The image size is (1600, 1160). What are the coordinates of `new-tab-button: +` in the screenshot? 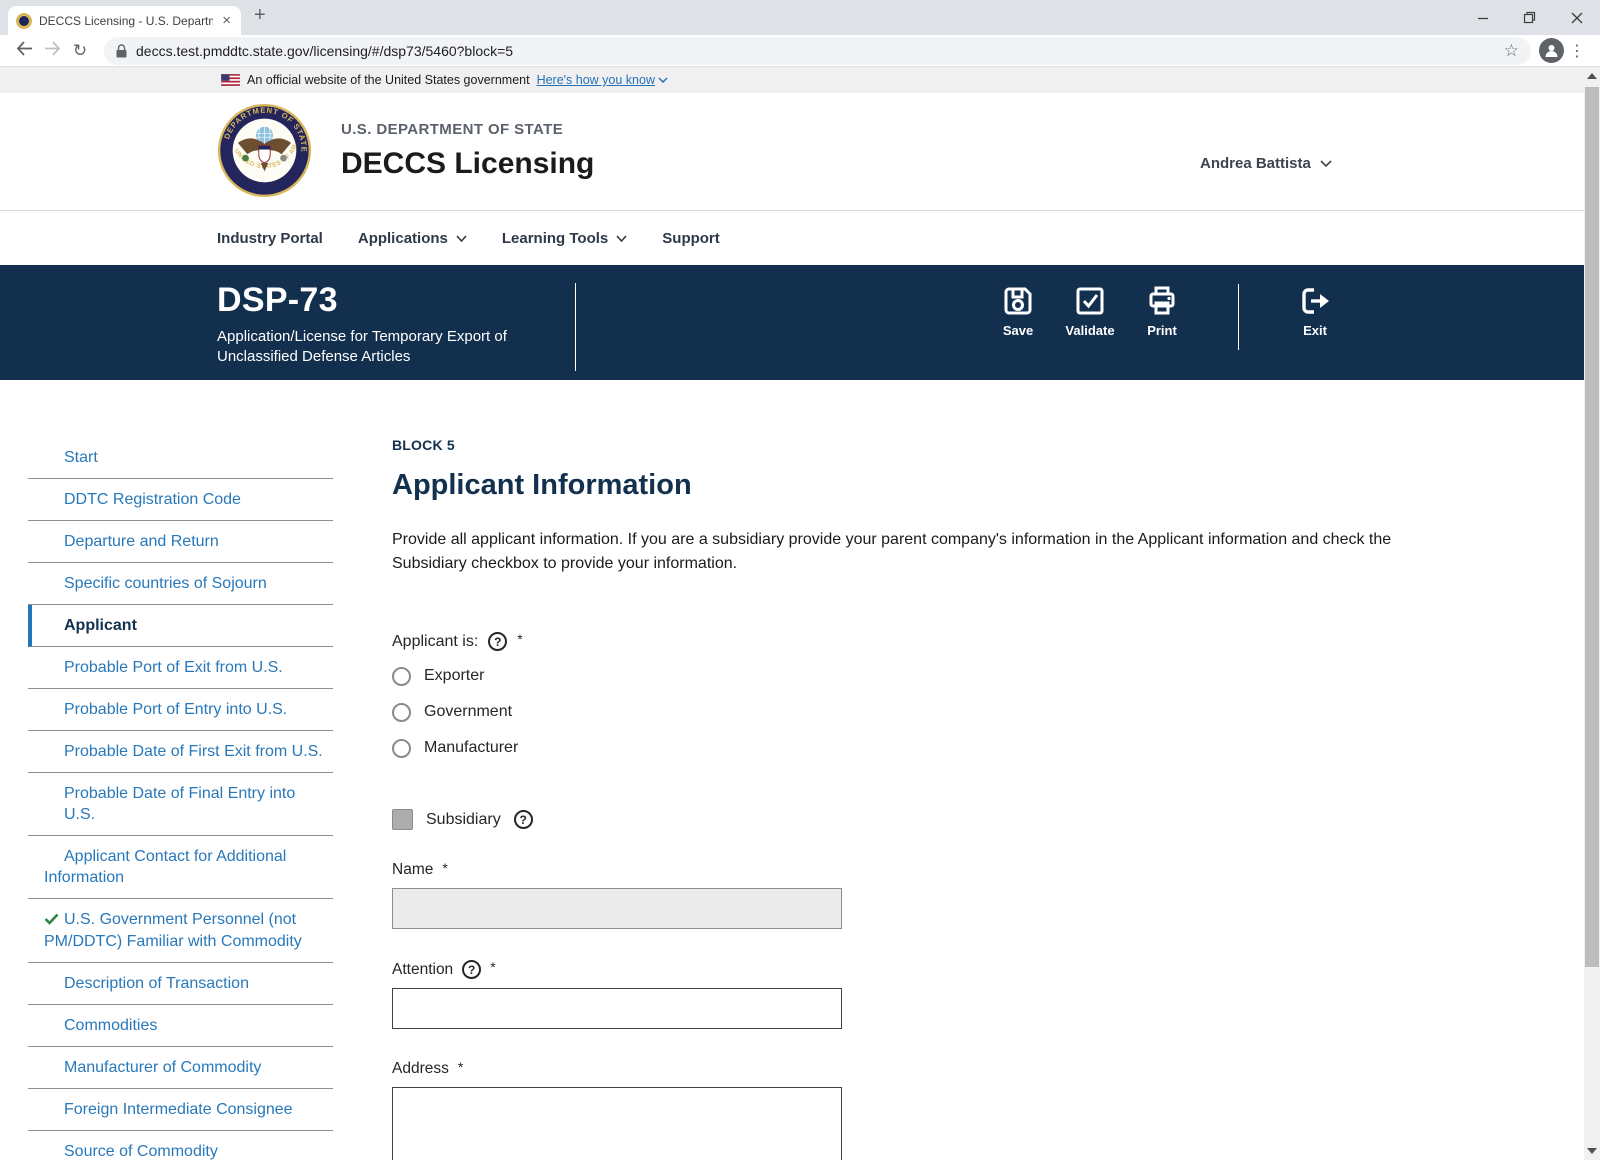 It's located at (260, 15).